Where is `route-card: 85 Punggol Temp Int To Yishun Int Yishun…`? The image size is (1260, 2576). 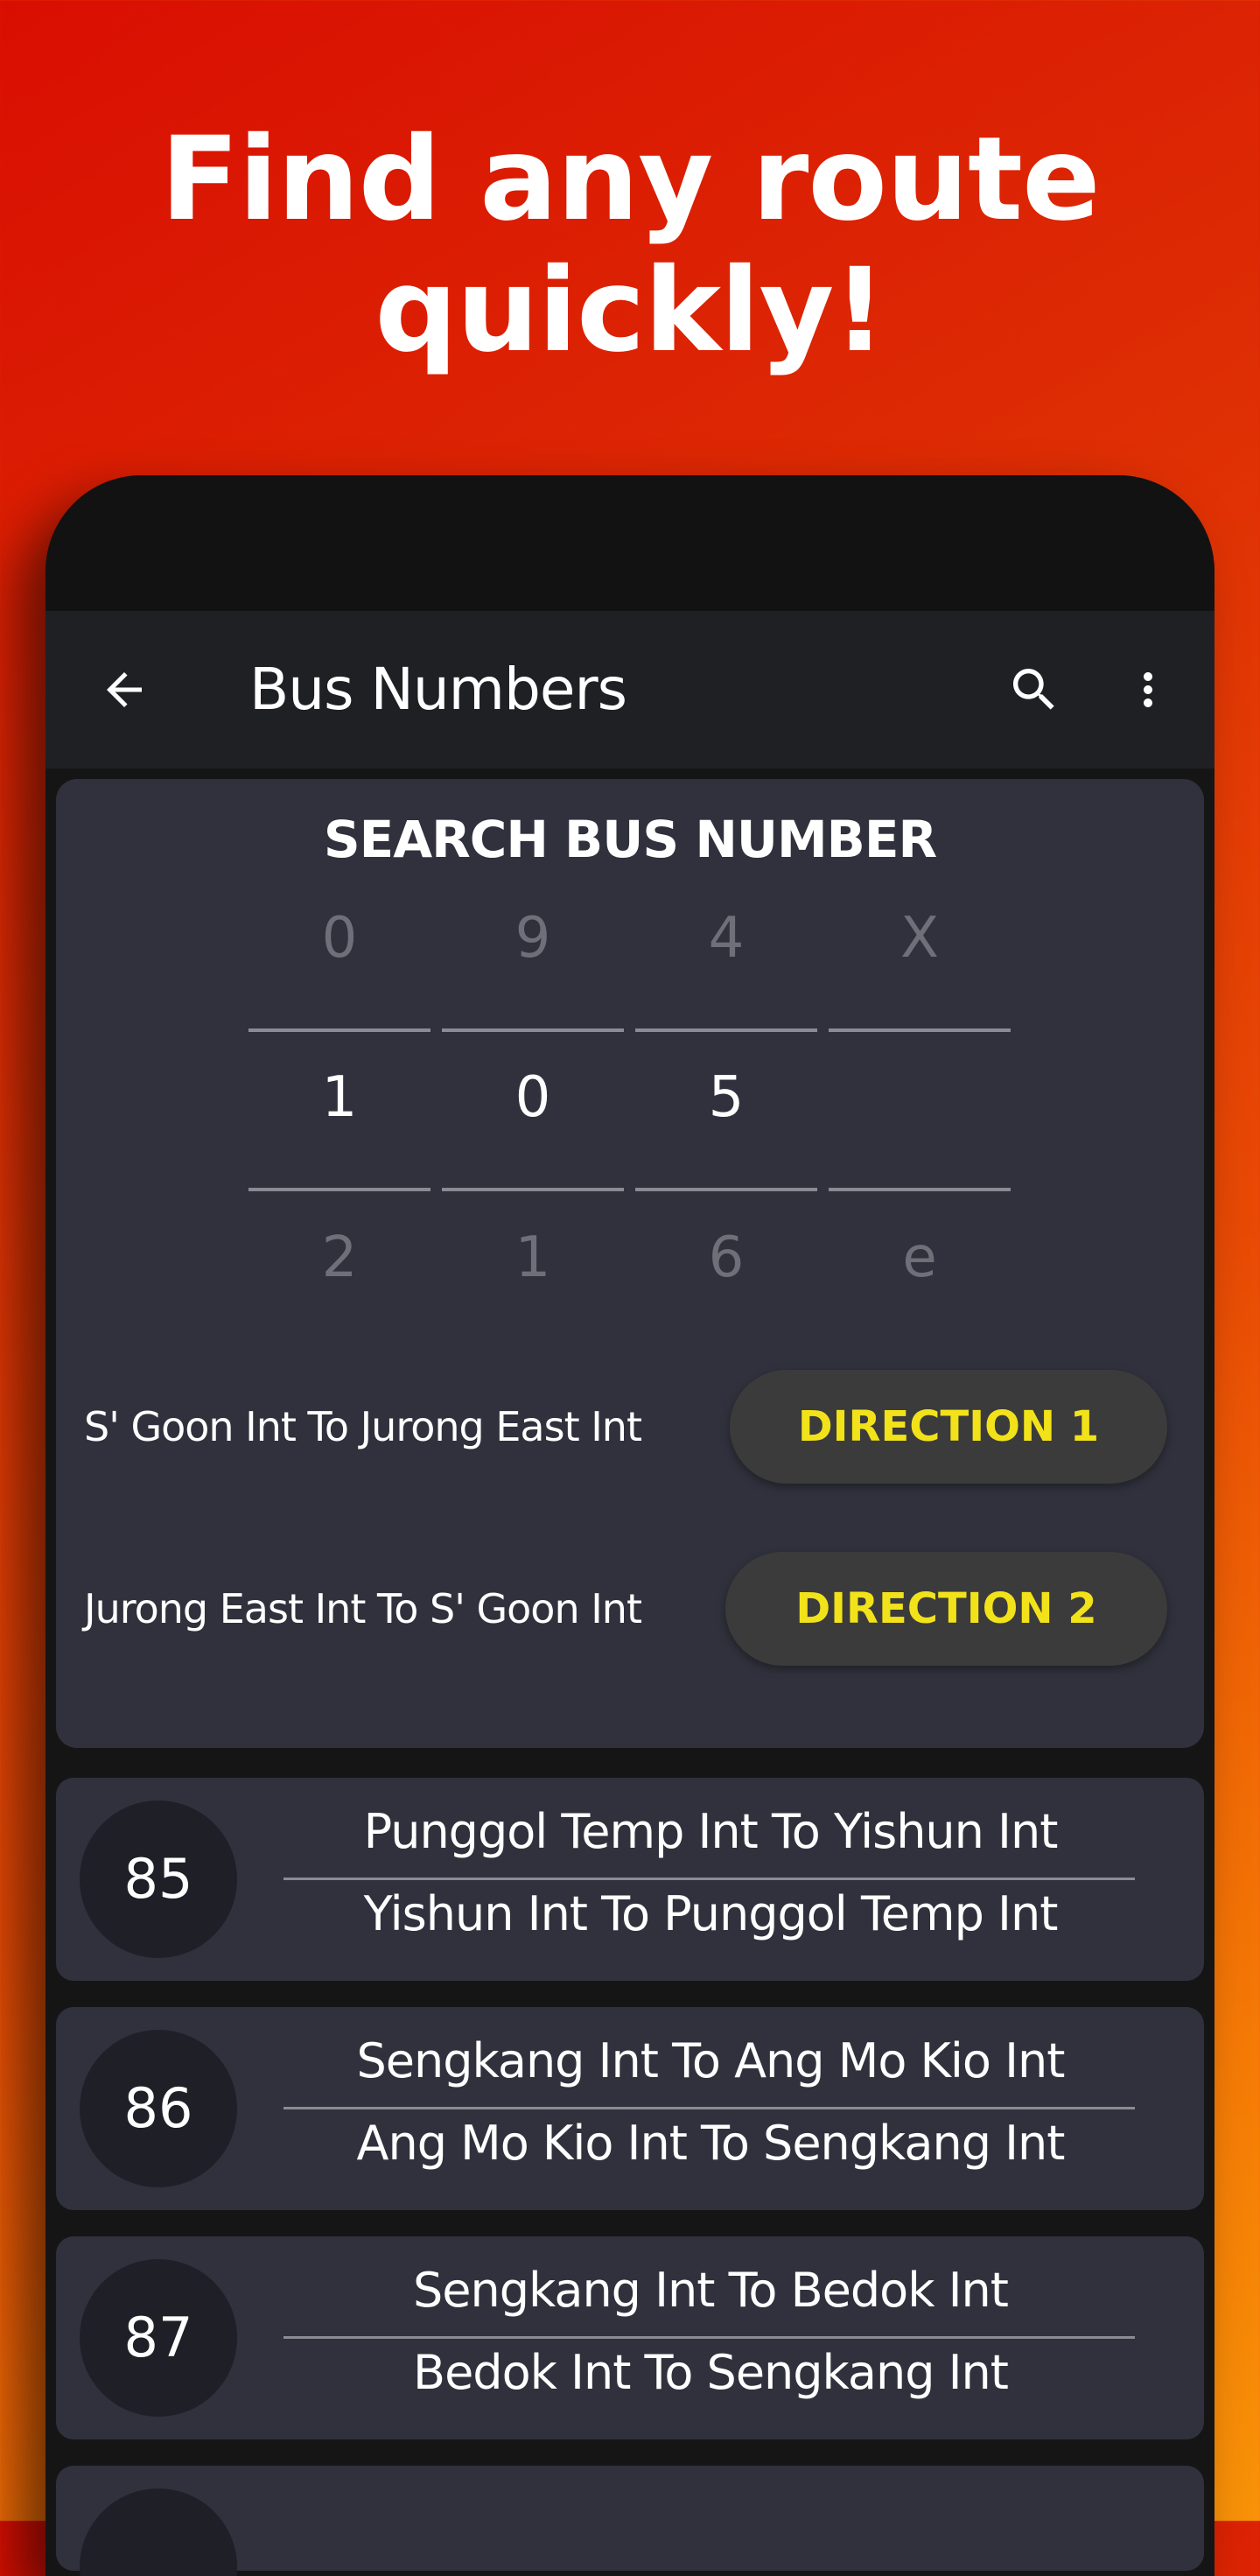 route-card: 85 Punggol Temp Int To Yishun Int Yishun… is located at coordinates (630, 1879).